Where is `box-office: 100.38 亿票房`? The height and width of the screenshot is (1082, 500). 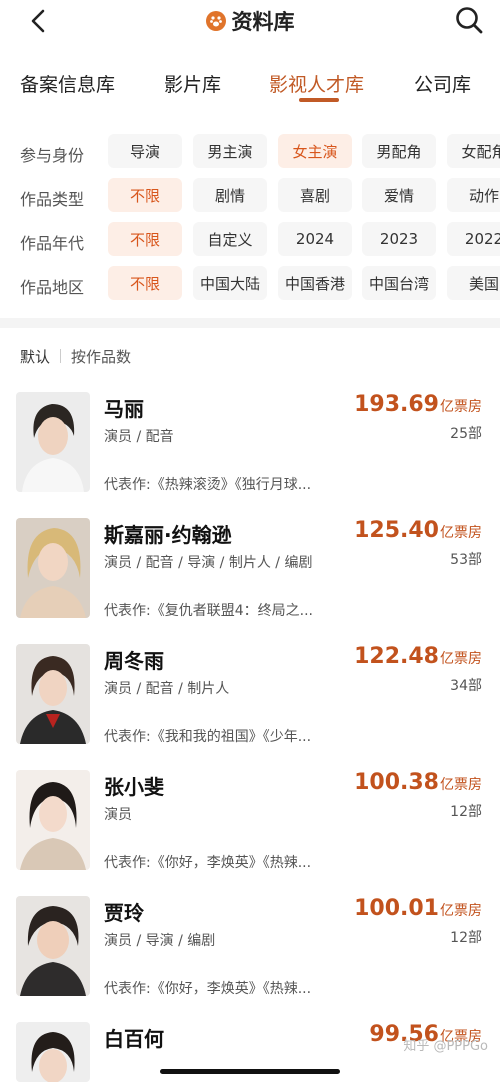
box-office: 100.38 亿票房 is located at coordinates (418, 782).